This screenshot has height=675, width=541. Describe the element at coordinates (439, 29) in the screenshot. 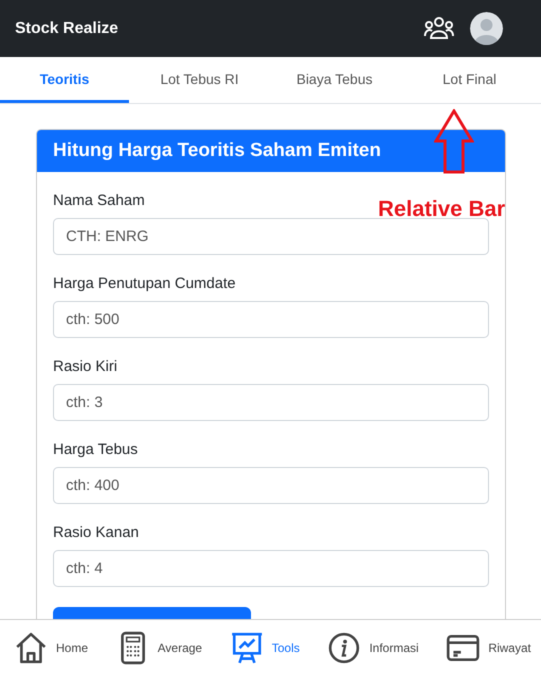

I see `group-icon` at that location.